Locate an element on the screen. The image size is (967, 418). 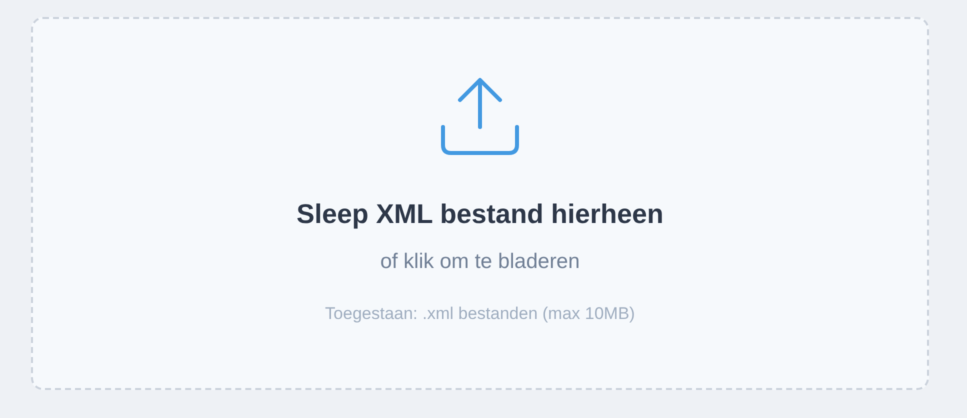
browse-text: of klik om te bladeren is located at coordinates (480, 262).